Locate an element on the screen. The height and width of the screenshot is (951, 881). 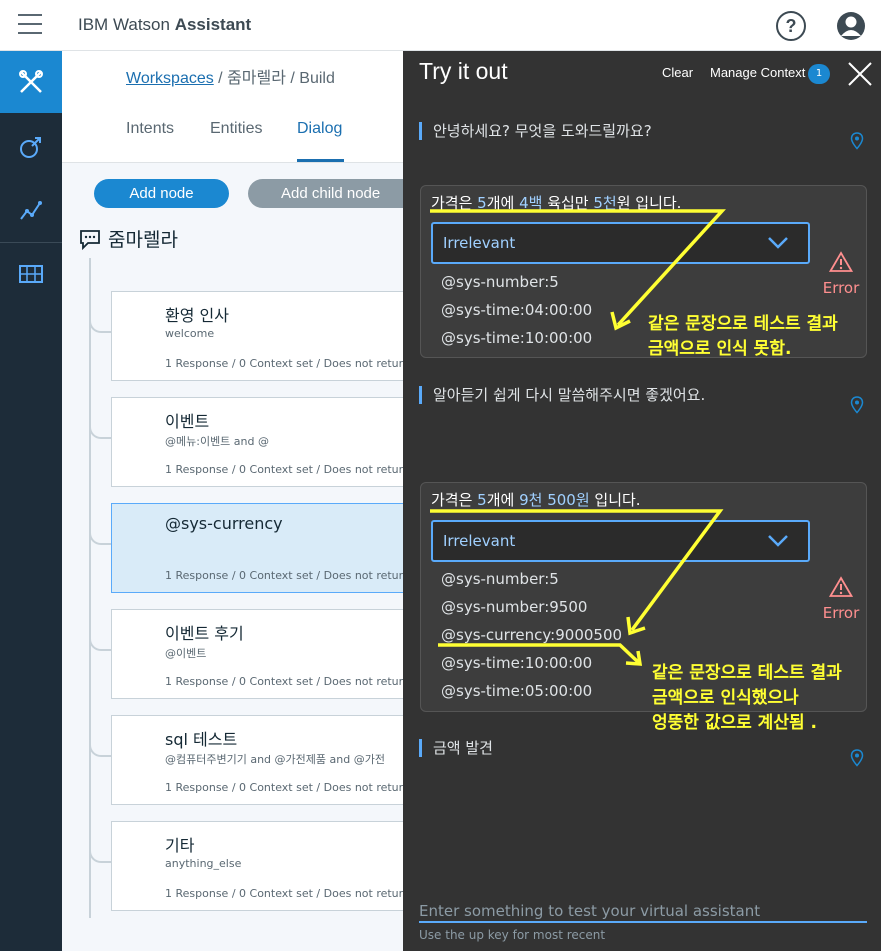
node-title: @sys-currency is located at coordinates (224, 523).